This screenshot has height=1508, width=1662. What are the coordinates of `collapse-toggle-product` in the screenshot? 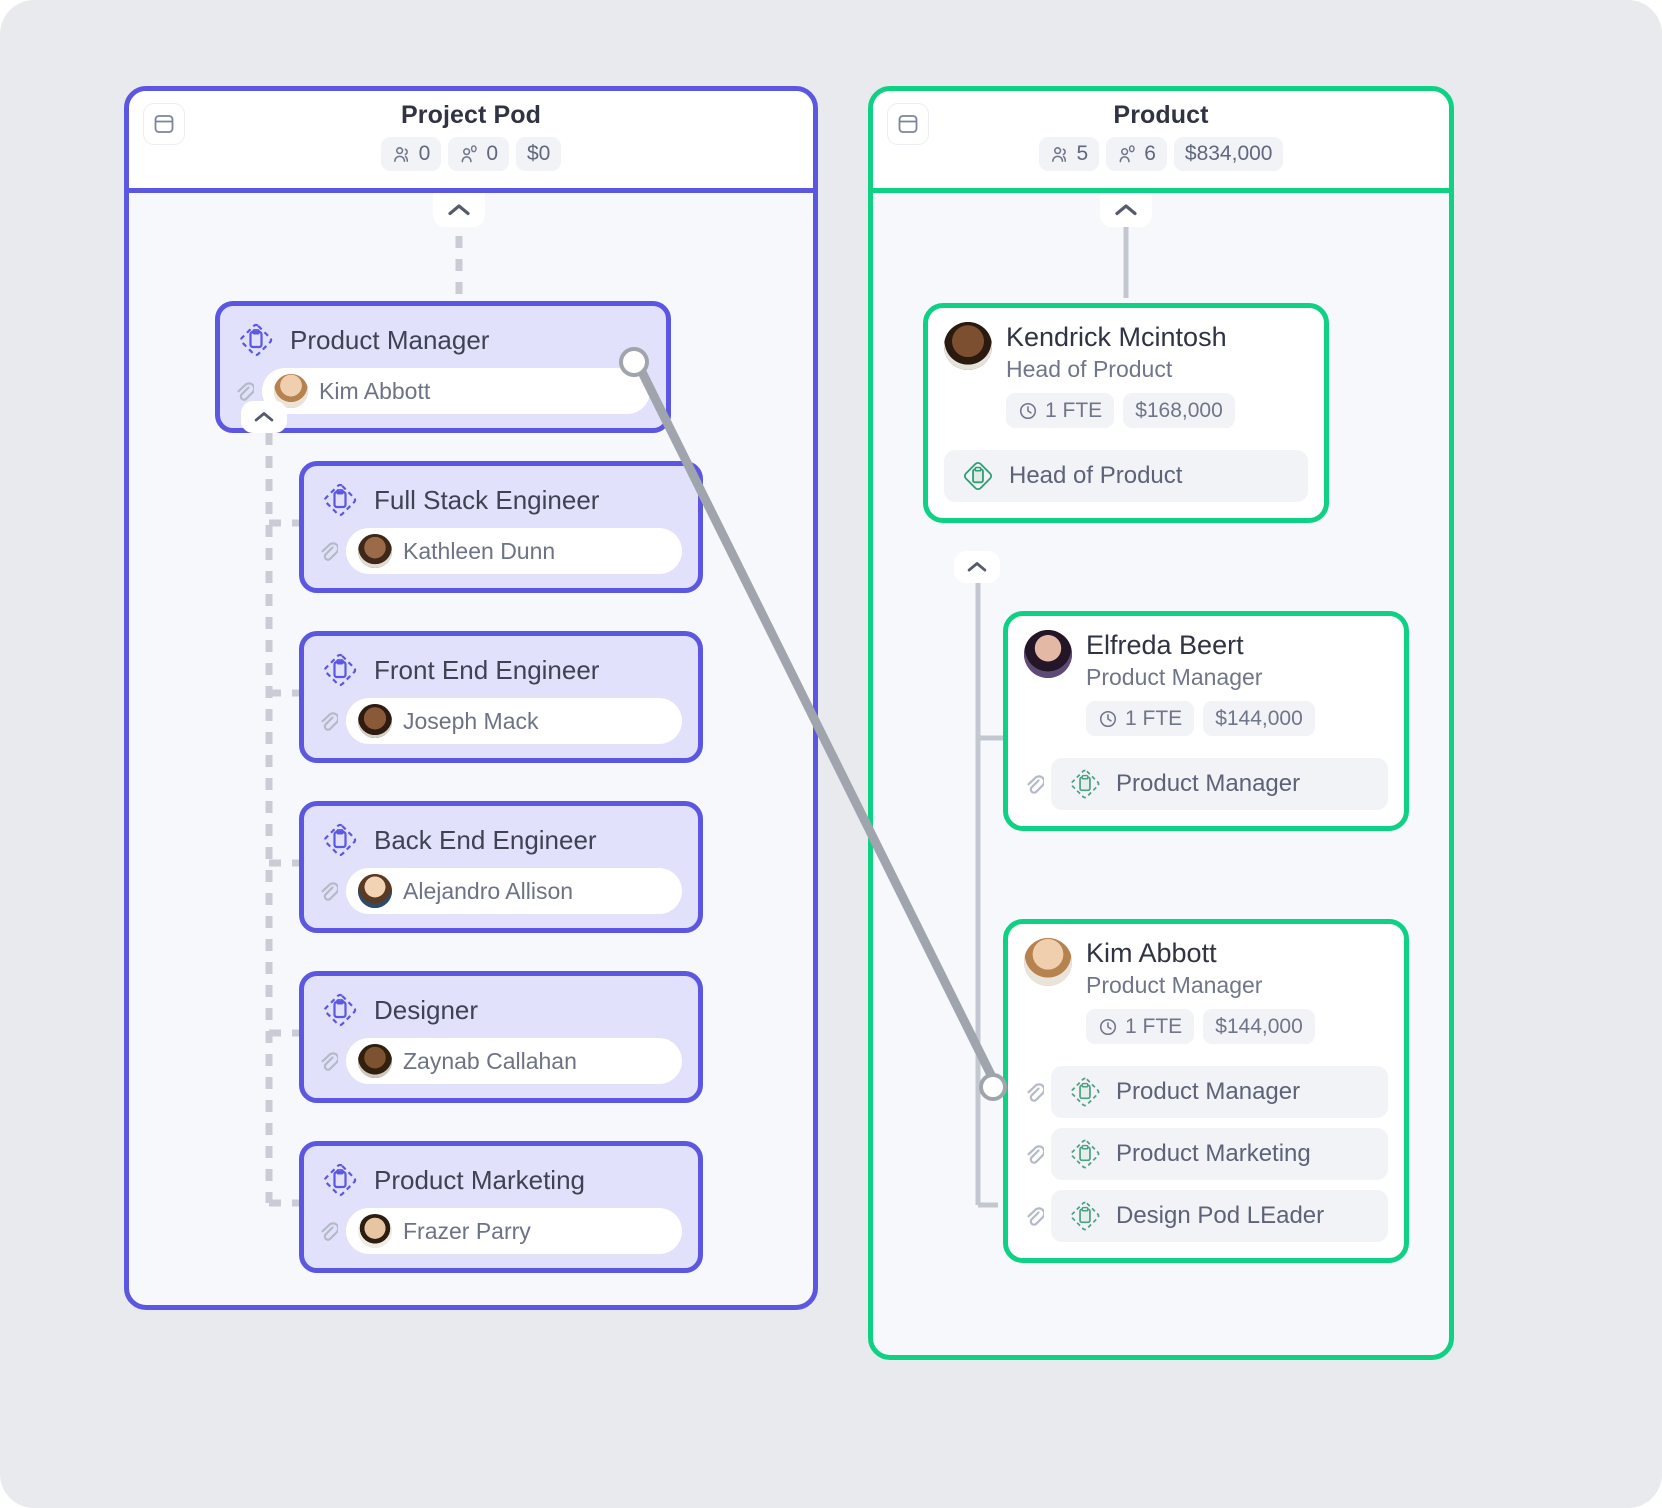 It's located at (1126, 210).